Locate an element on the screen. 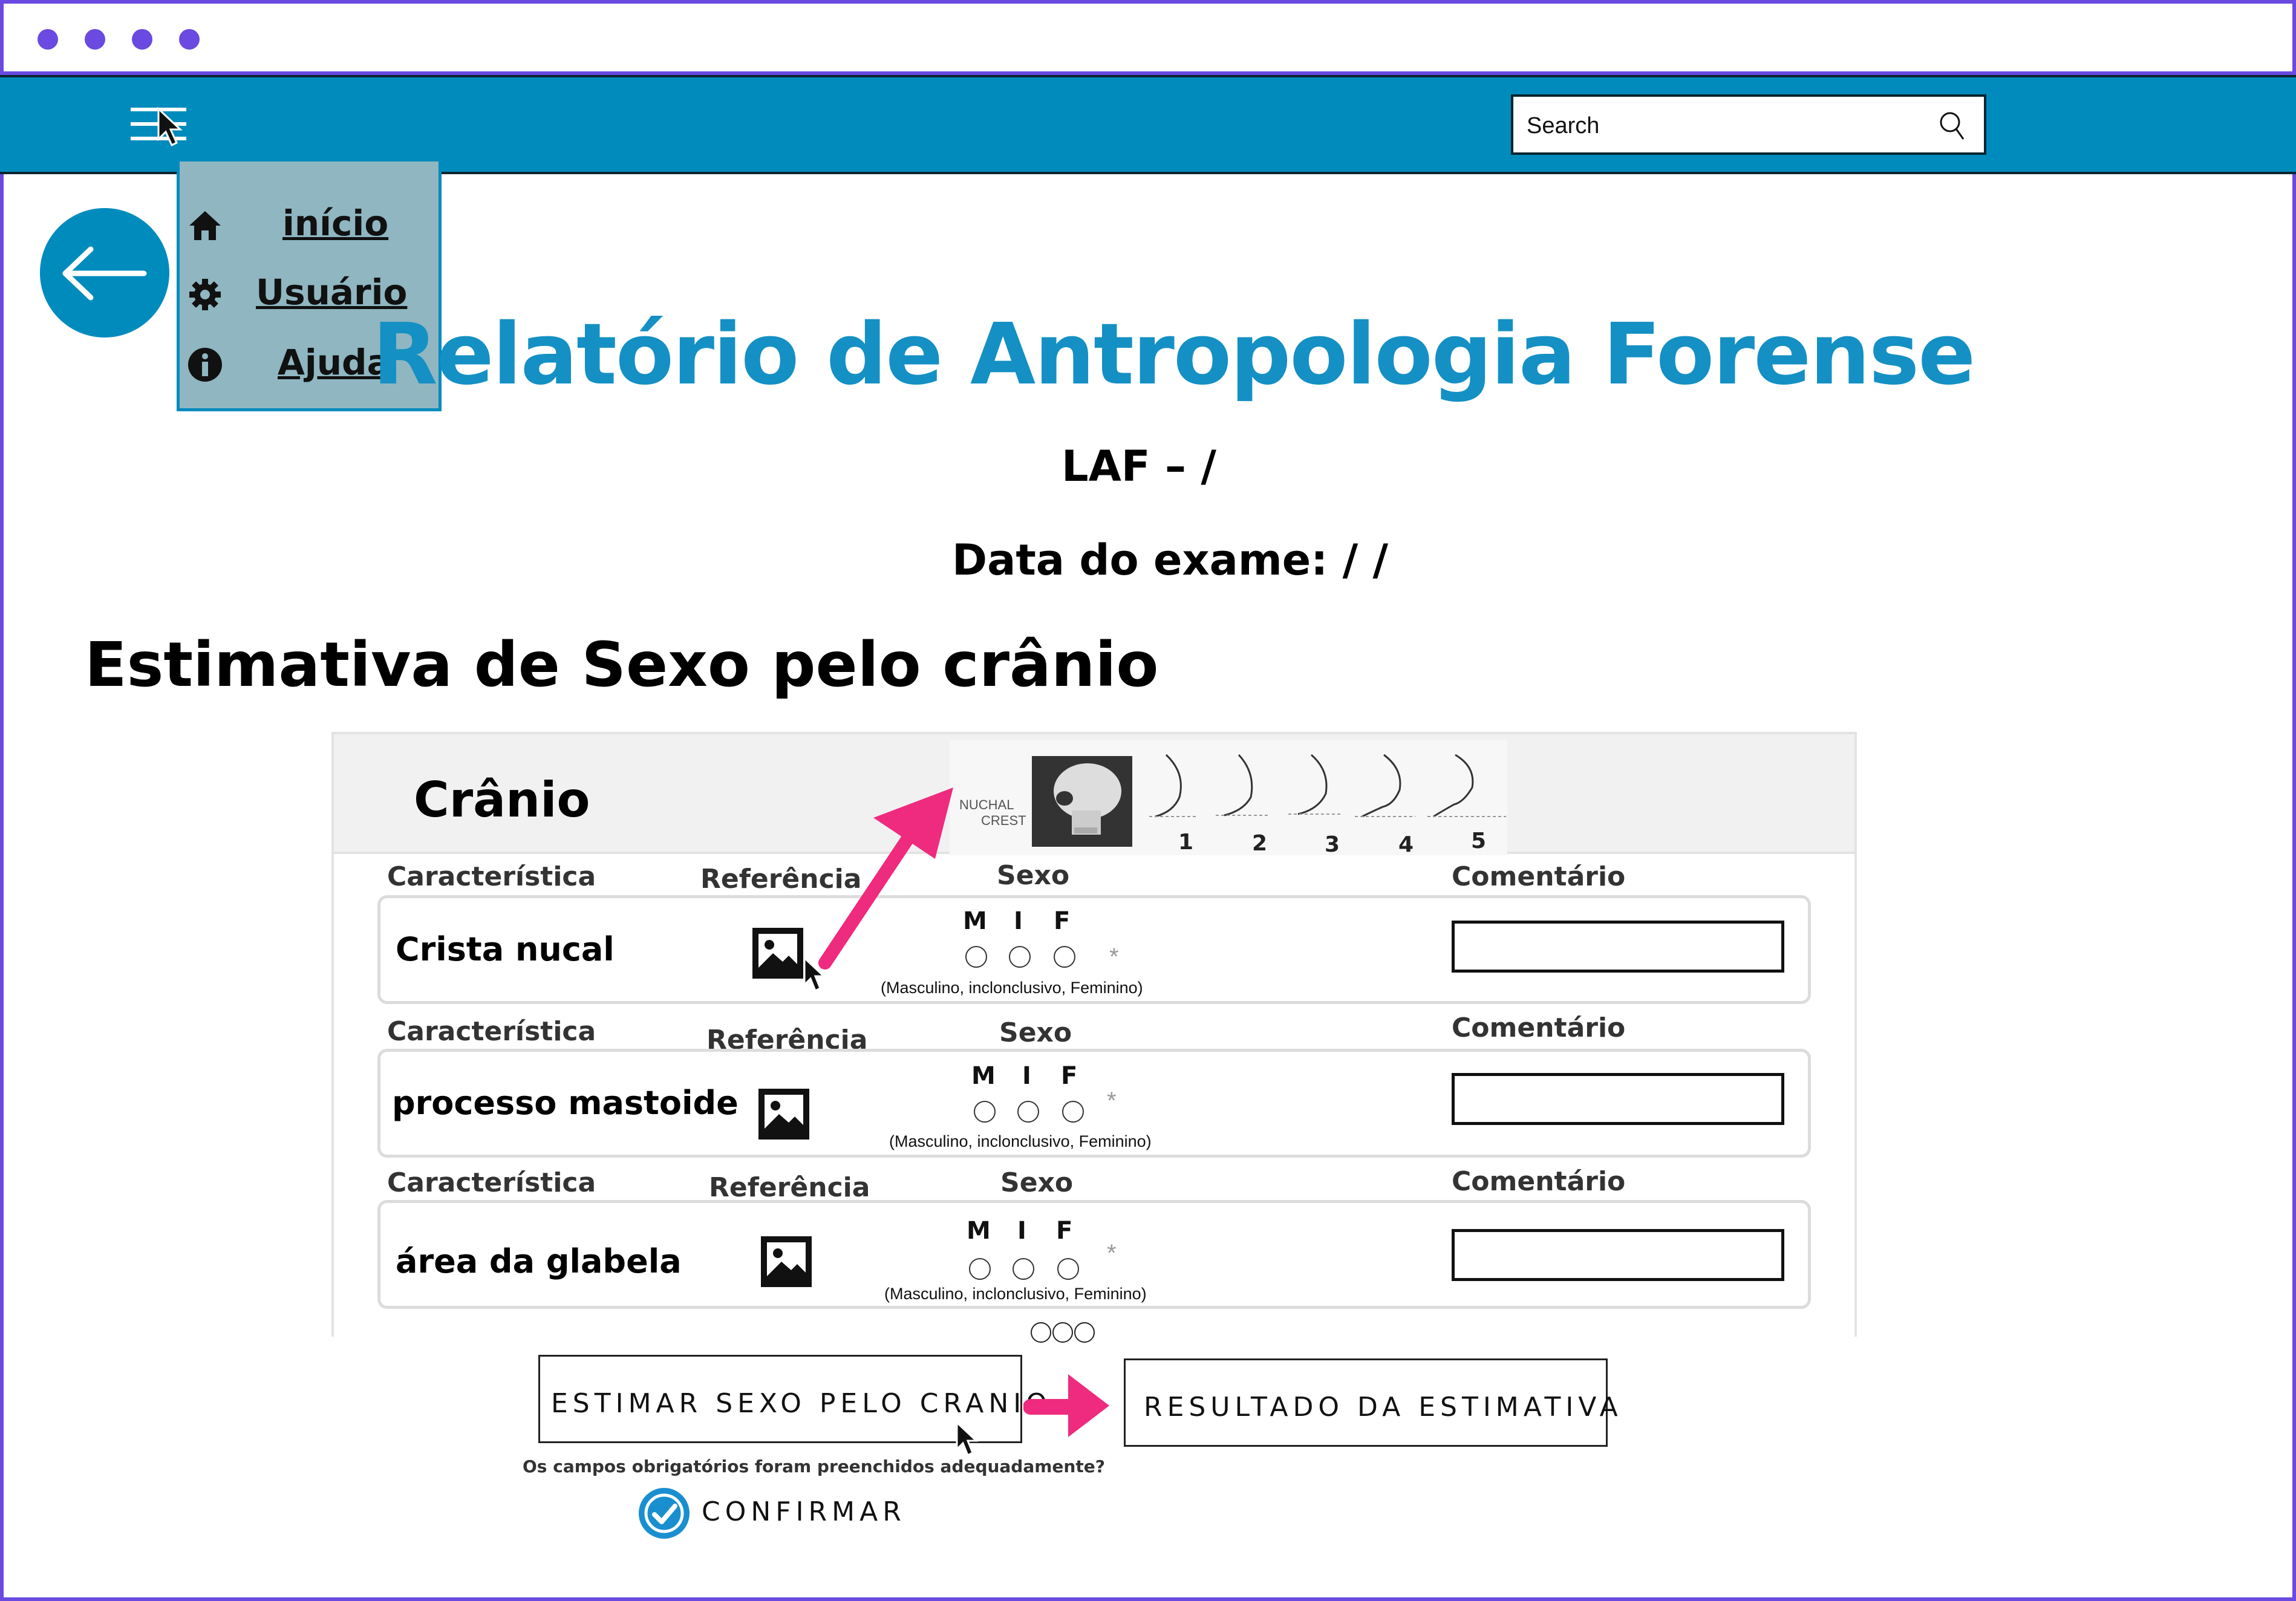  scale-label-4: 4 is located at coordinates (1406, 844).